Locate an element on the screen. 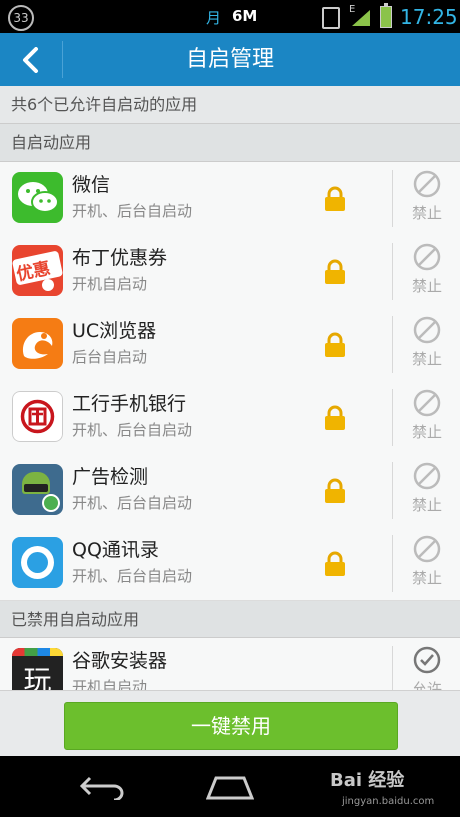 The image size is (460, 817). back-button is located at coordinates (31, 59).